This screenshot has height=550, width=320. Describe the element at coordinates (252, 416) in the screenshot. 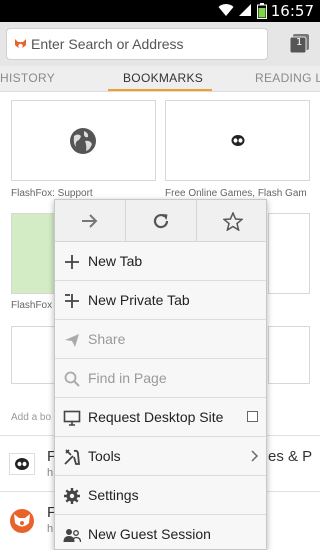

I see `desktop-site-checkbox` at that location.